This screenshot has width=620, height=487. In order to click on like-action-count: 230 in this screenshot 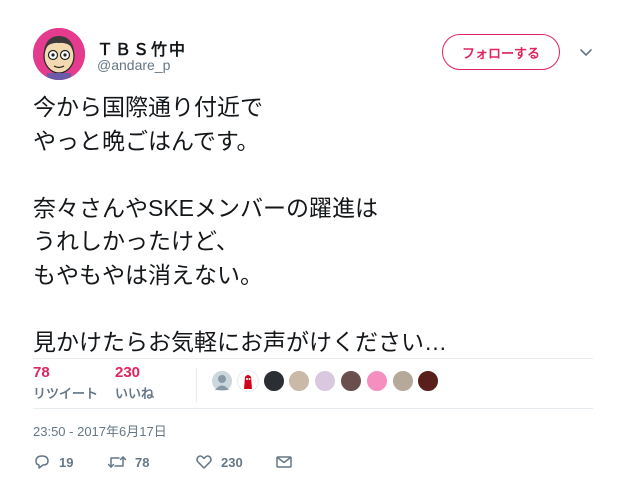, I will do `click(232, 462)`.